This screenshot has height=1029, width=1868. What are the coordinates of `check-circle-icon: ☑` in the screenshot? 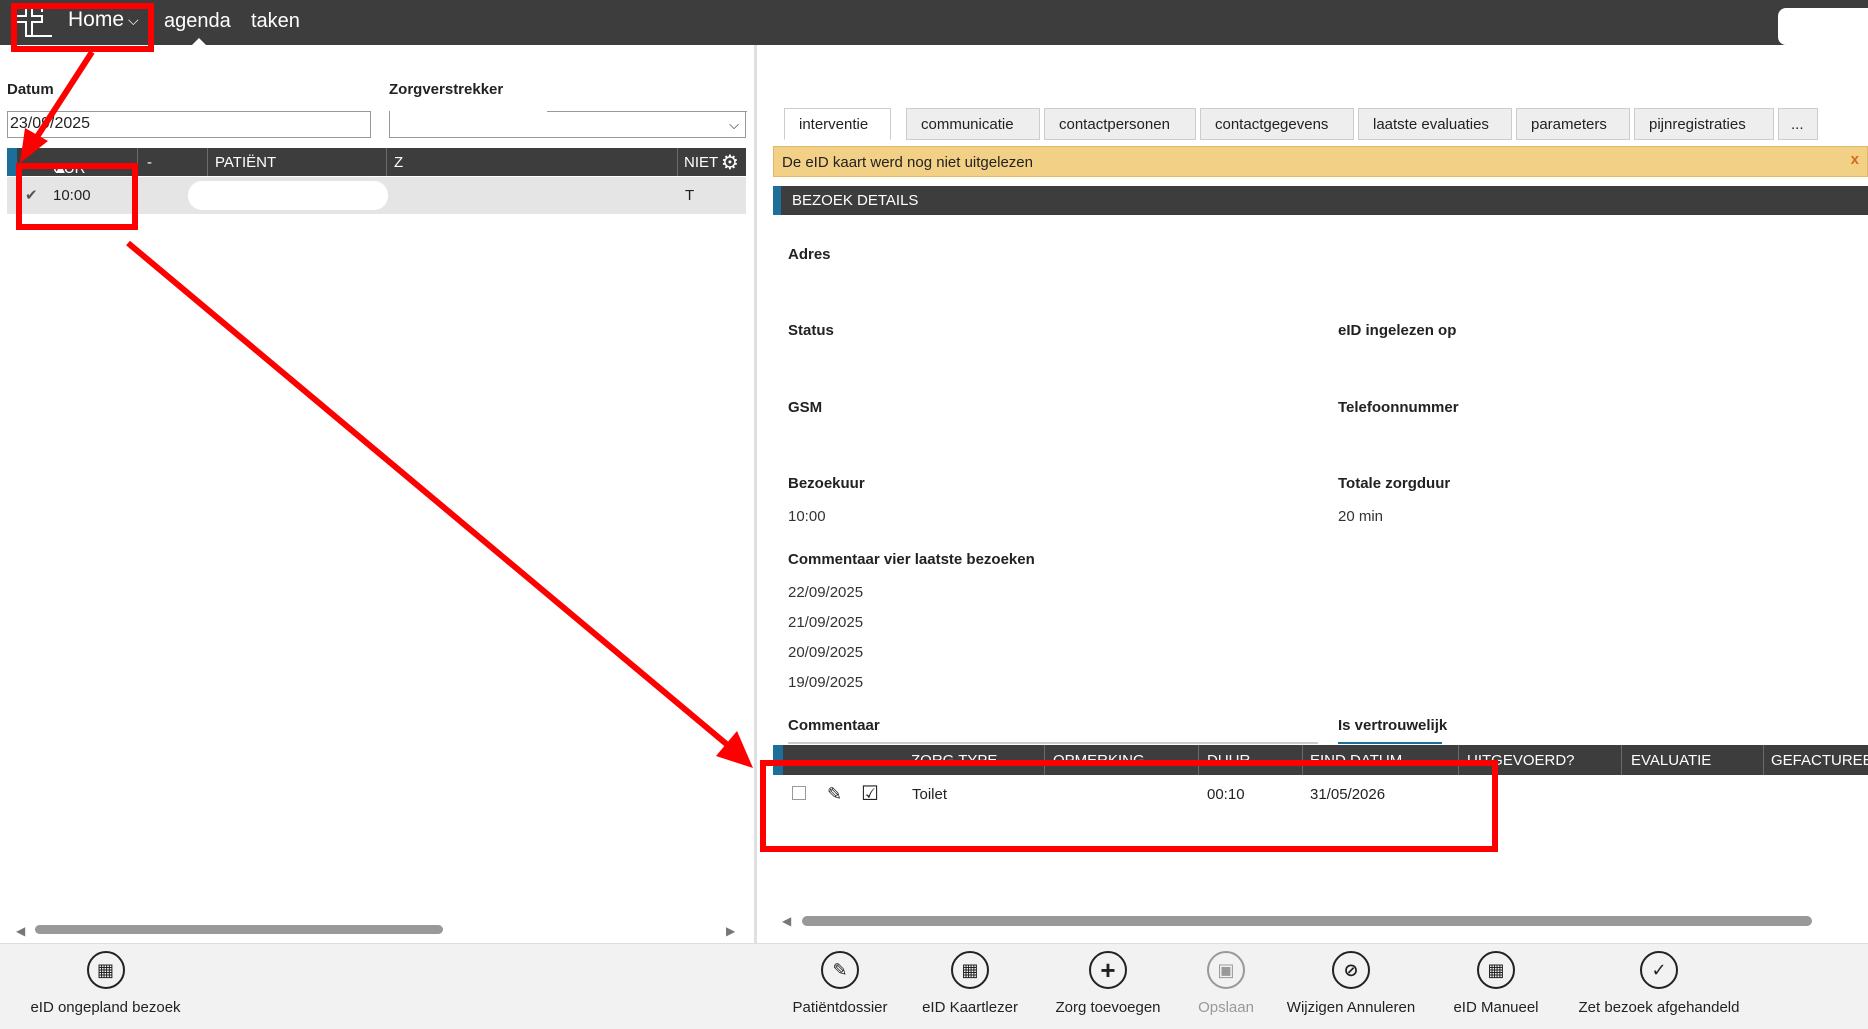 It's located at (870, 793).